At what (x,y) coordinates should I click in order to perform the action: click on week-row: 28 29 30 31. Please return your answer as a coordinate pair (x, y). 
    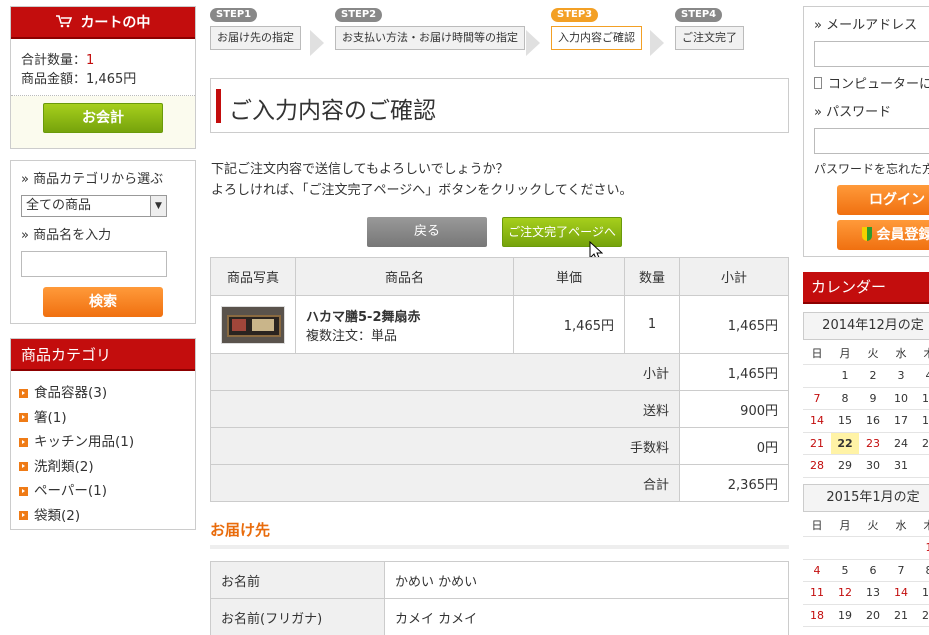
    Looking at the image, I should click on (866, 466).